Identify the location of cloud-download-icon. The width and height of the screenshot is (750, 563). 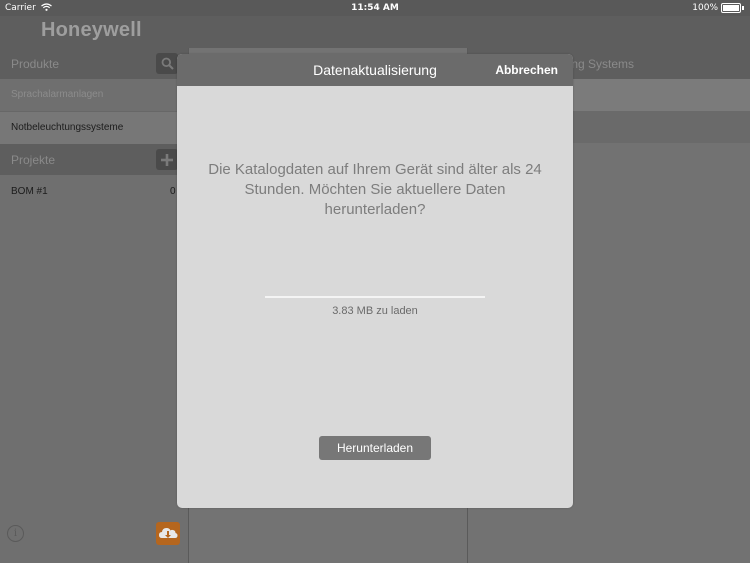
(168, 533).